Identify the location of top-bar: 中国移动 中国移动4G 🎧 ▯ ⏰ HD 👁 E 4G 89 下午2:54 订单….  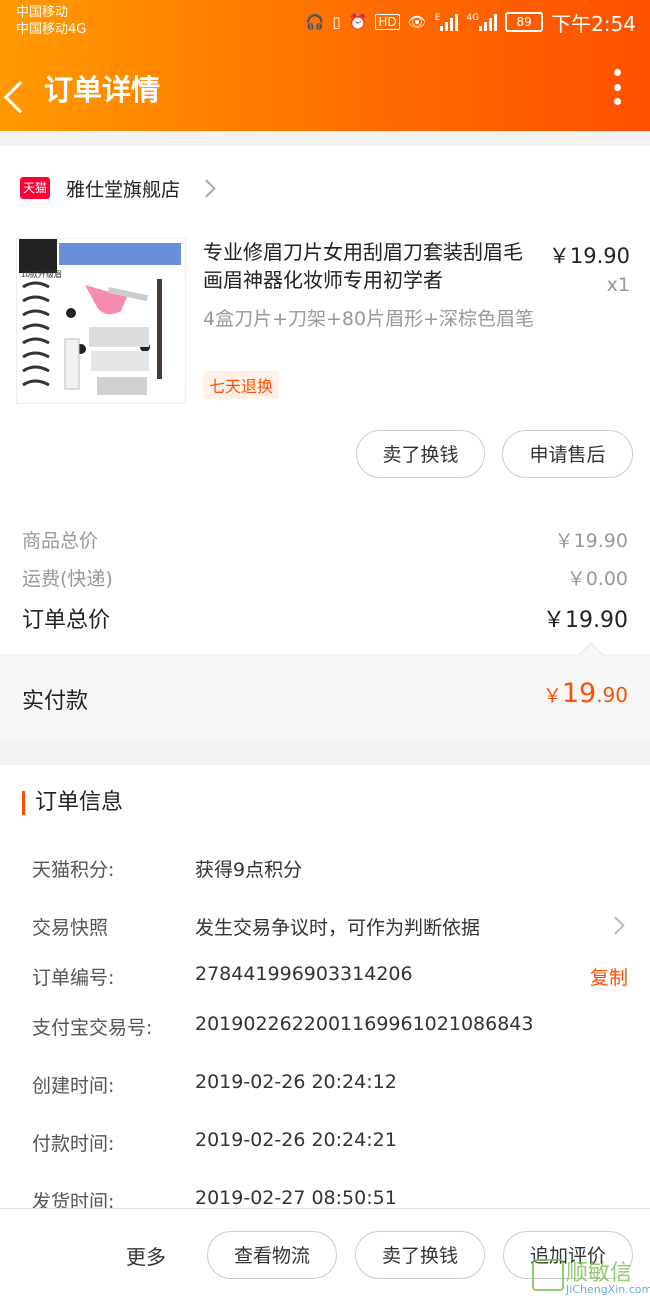
(325, 65).